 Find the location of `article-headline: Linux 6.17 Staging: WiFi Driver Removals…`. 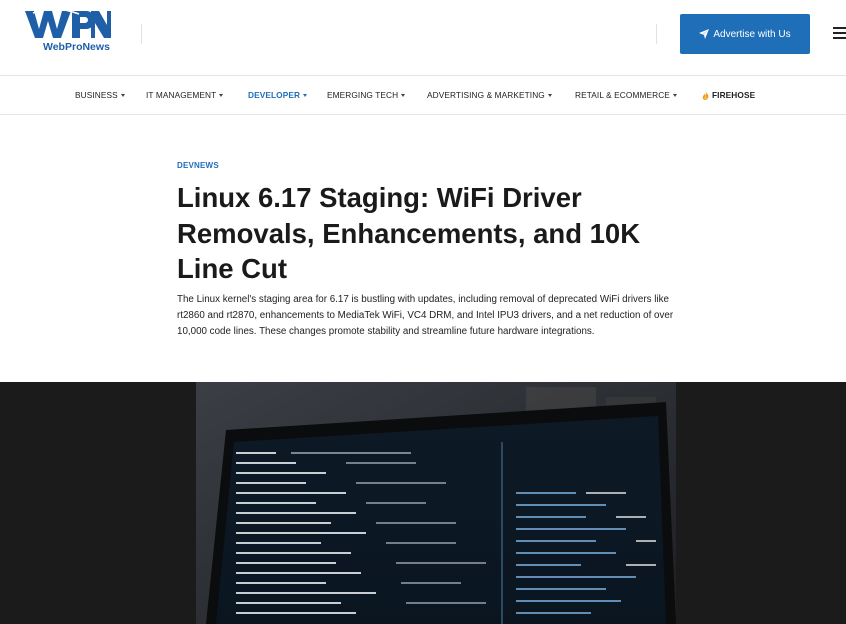

article-headline: Linux 6.17 Staging: WiFi Driver Removals… is located at coordinates (409, 233).